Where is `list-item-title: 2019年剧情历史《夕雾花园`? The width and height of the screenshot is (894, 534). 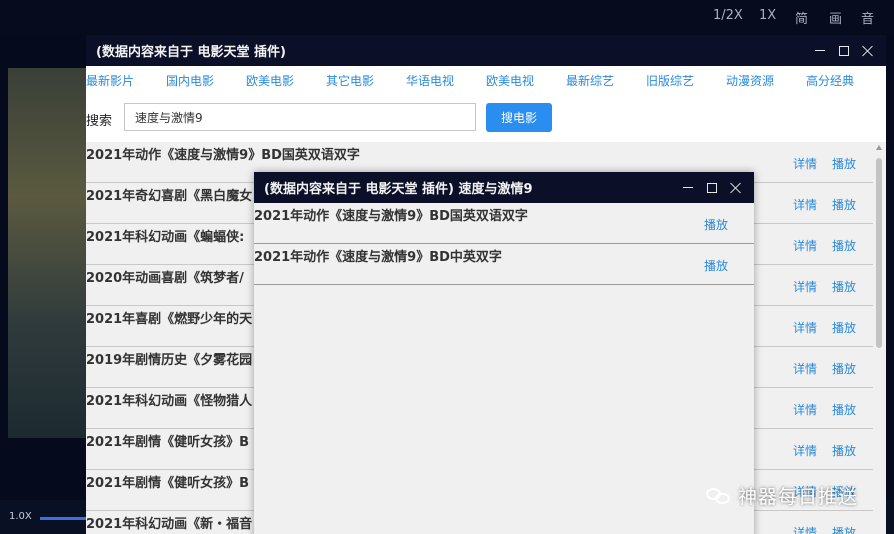
list-item-title: 2019年剧情历史《夕雾花园 is located at coordinates (169, 360).